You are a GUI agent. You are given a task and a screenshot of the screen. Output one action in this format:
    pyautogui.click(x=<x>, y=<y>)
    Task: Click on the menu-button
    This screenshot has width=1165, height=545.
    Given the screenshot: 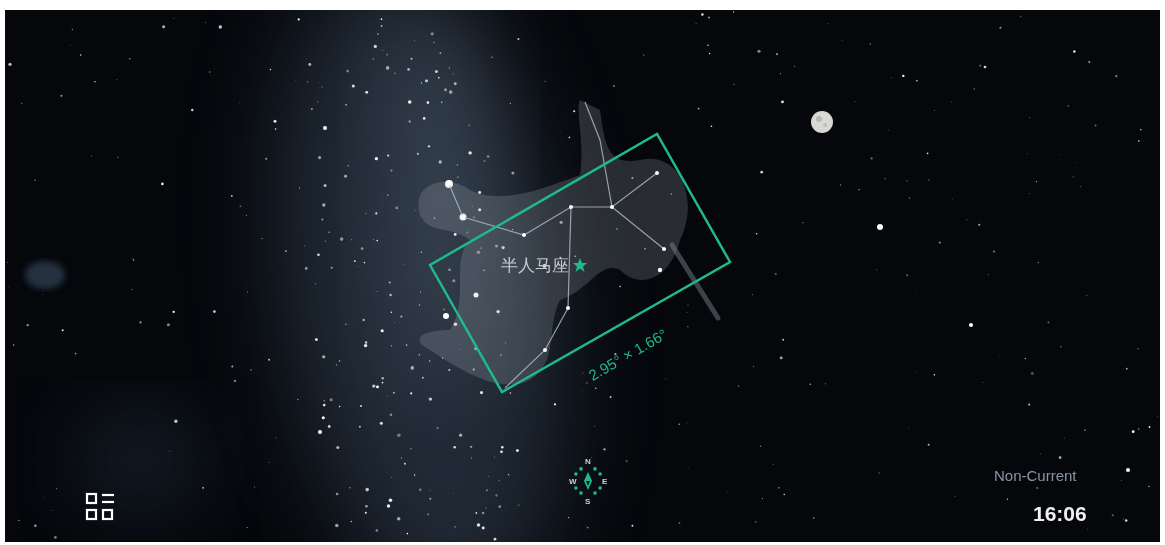 What is the action you would take?
    pyautogui.click(x=100, y=507)
    